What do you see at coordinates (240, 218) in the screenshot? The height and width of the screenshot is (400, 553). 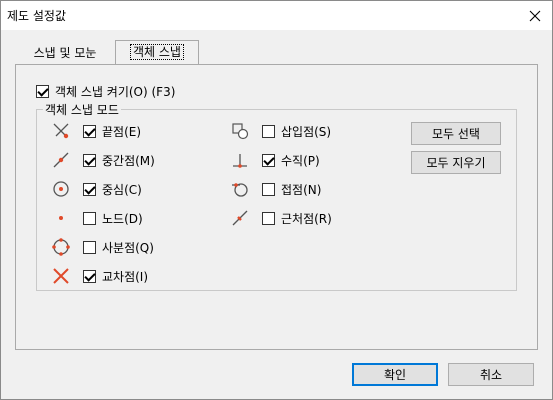 I see `nearest-icon` at bounding box center [240, 218].